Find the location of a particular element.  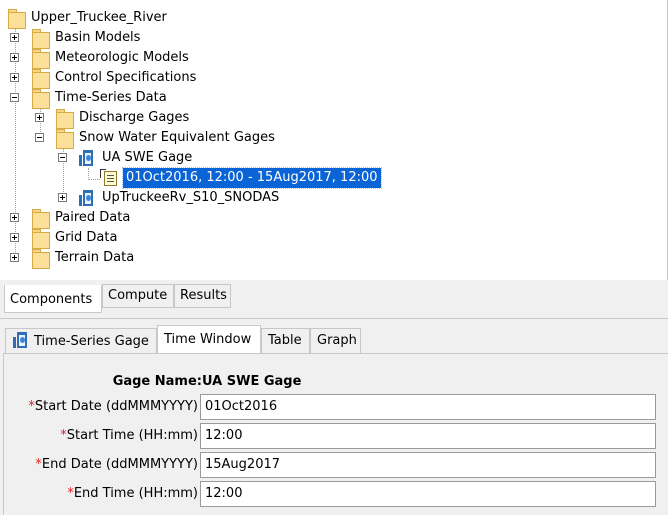

tree-item-label: Time-Series Data is located at coordinates (111, 97).